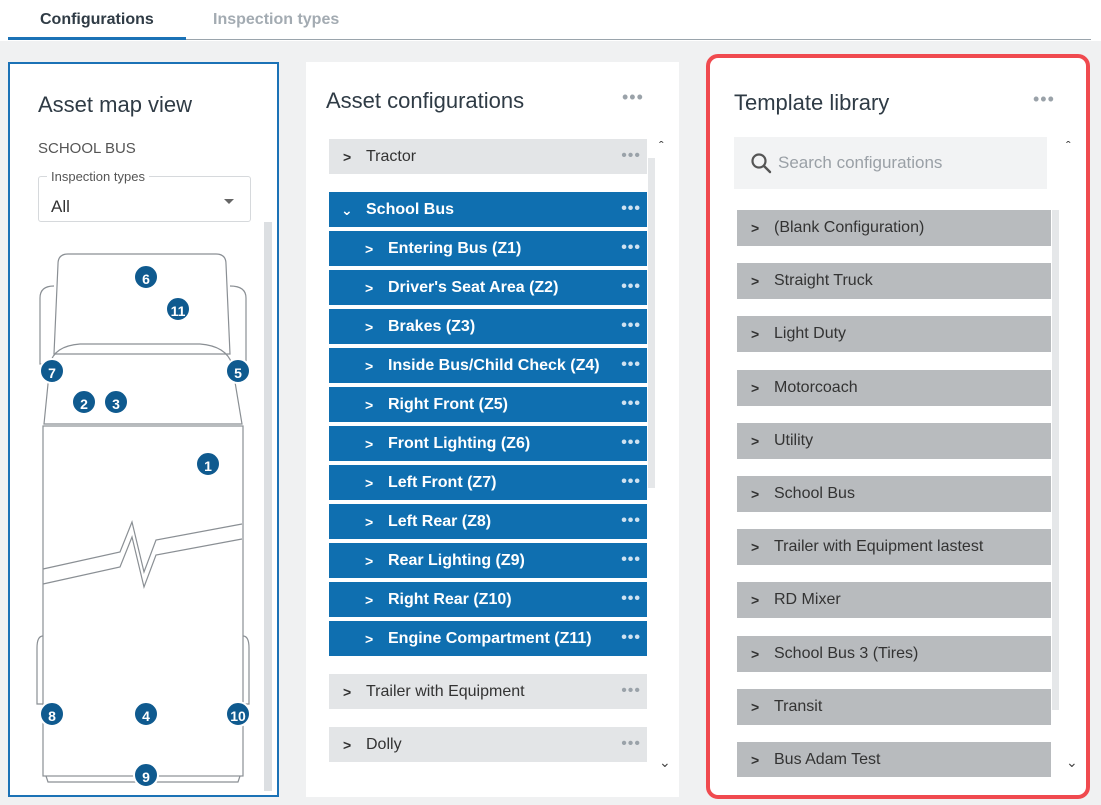 This screenshot has width=1101, height=805. Describe the element at coordinates (794, 440) in the screenshot. I see `template-item-label: Utility` at that location.